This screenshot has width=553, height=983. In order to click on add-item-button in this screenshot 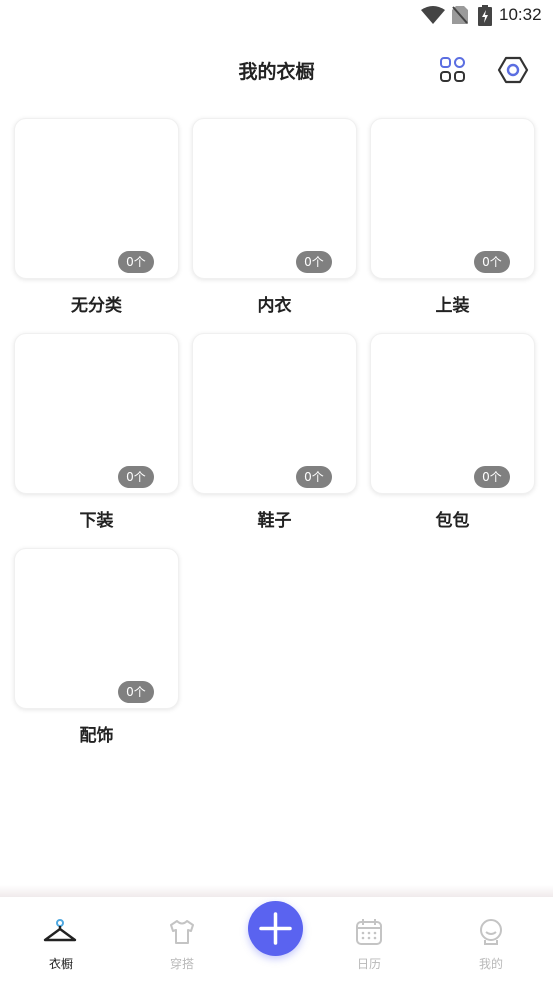, I will do `click(275, 928)`.